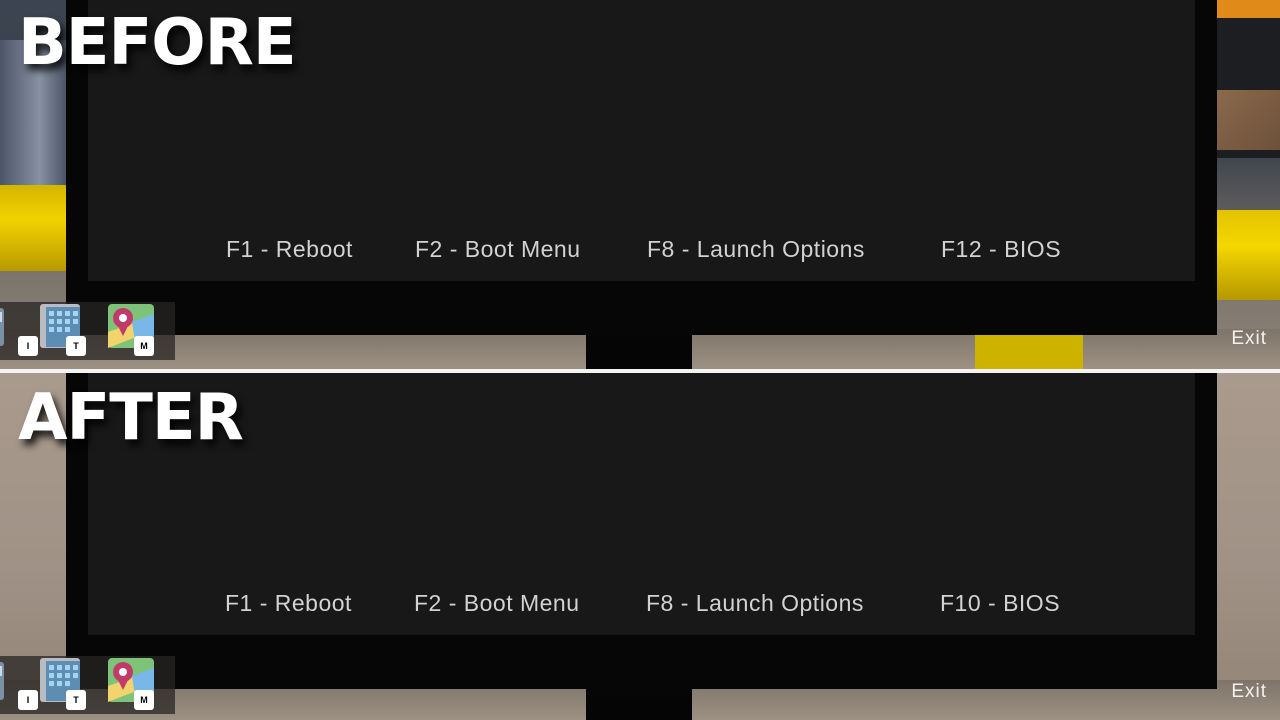 The image size is (1280, 720). Describe the element at coordinates (1247, 120) in the screenshot. I see `wooden-crate-right` at that location.